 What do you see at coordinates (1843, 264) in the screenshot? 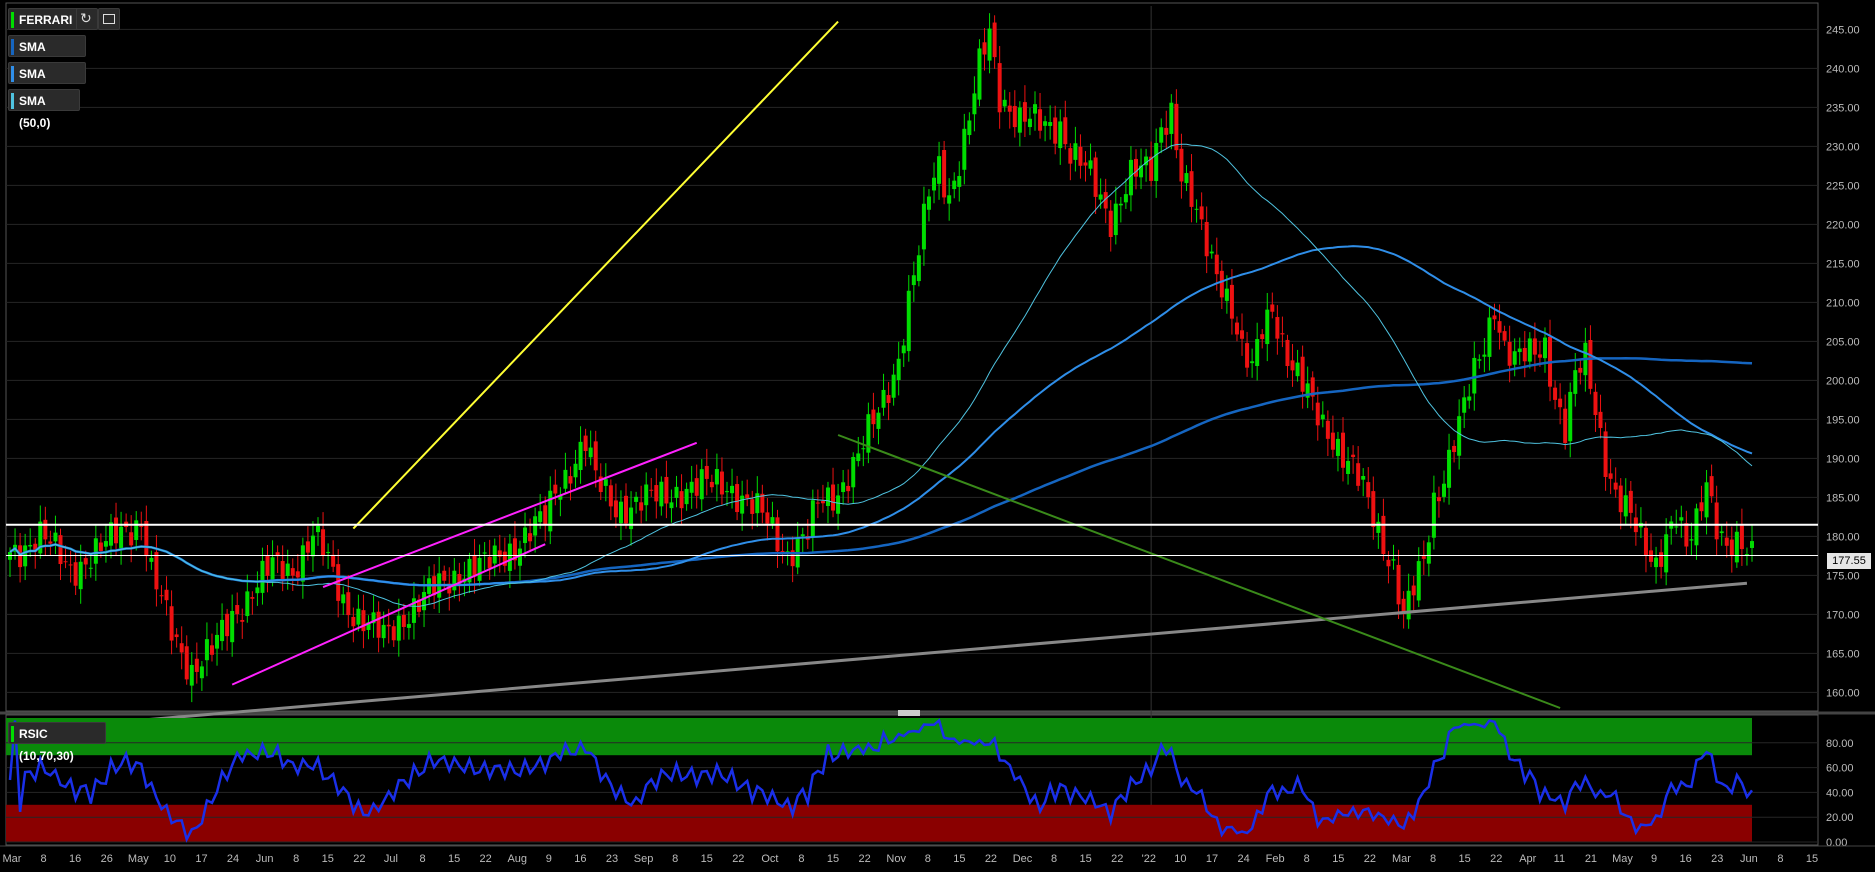
I see `price-y-tick-label: 215.00` at bounding box center [1843, 264].